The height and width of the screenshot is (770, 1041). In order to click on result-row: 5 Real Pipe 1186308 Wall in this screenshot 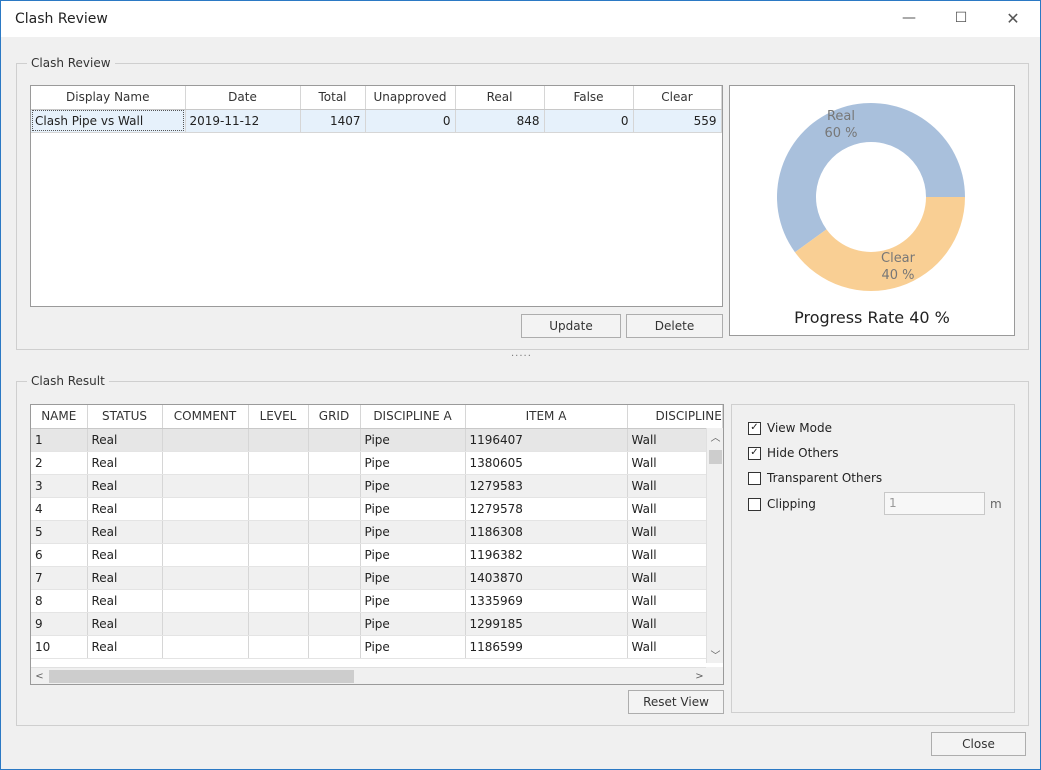, I will do `click(377, 532)`.